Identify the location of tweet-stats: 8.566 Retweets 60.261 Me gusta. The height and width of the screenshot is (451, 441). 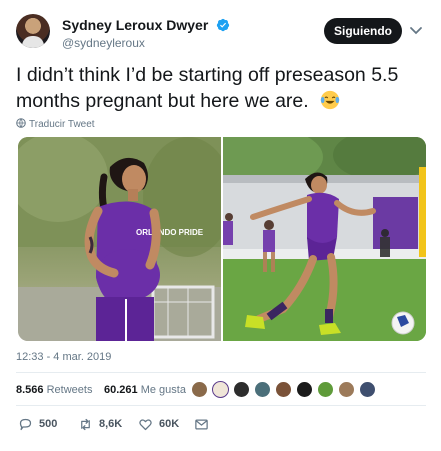
(221, 390).